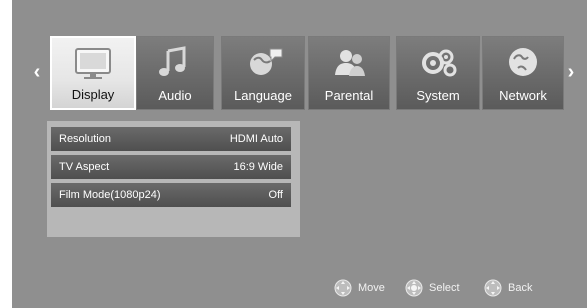 The height and width of the screenshot is (308, 587). What do you see at coordinates (371, 288) in the screenshot?
I see `hint-label: Move` at bounding box center [371, 288].